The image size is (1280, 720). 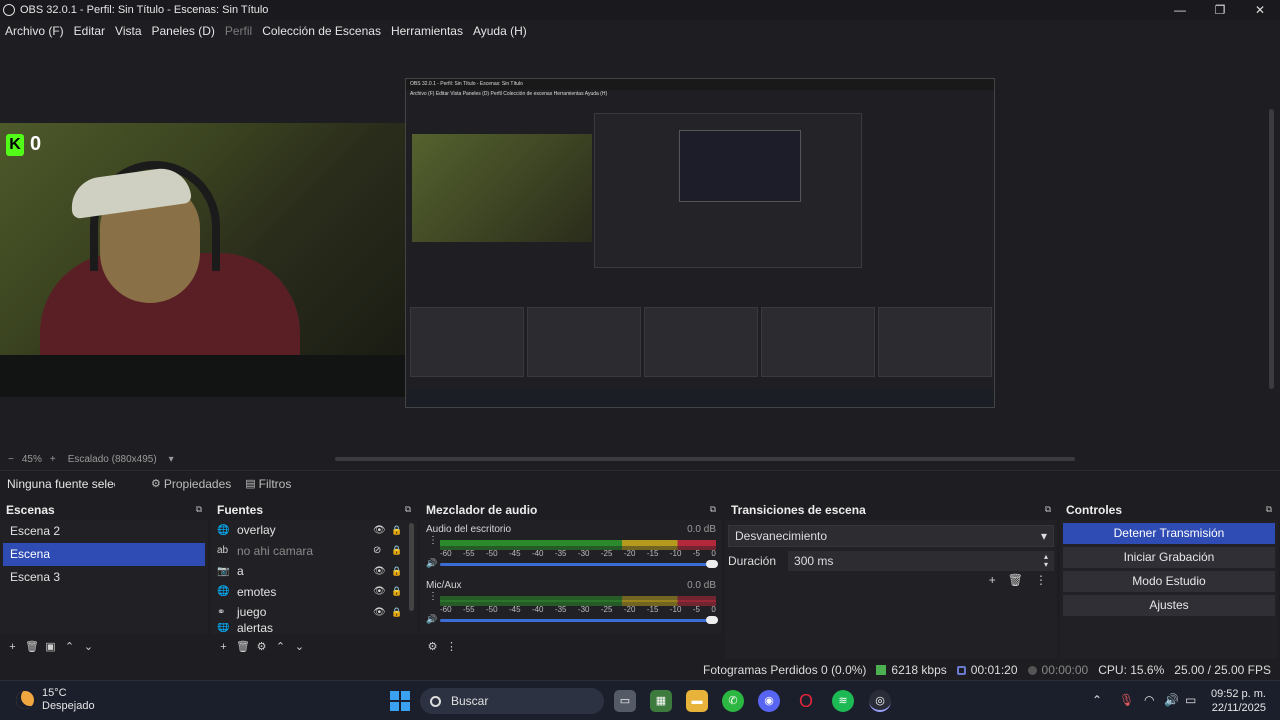 What do you see at coordinates (183, 31) in the screenshot?
I see `menu-paneles: Paneles (D)` at bounding box center [183, 31].